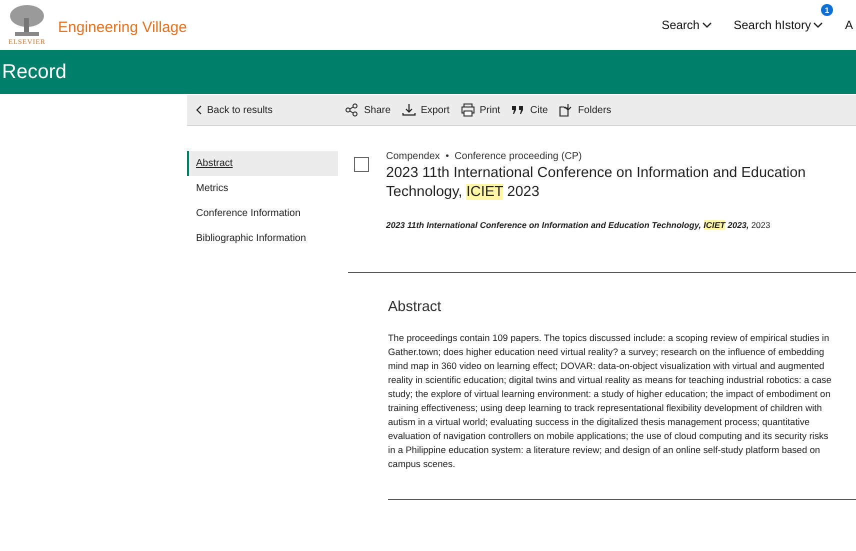 The width and height of the screenshot is (856, 551). I want to click on printer-icon, so click(467, 110).